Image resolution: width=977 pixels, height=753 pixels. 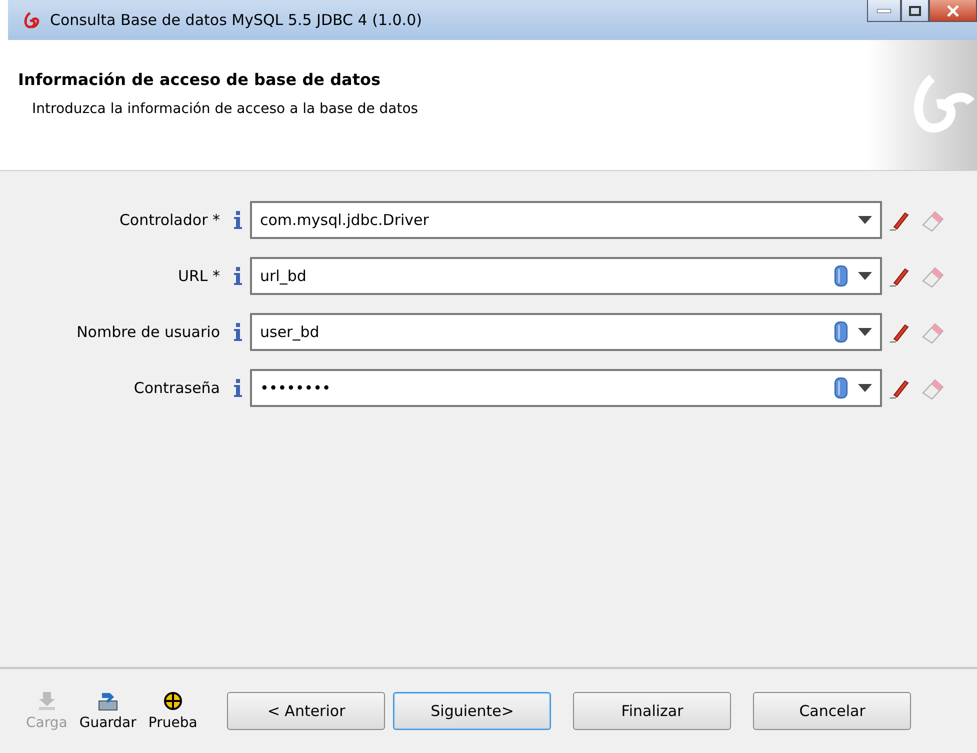 I want to click on toolbar-button: Prueba, so click(x=173, y=711).